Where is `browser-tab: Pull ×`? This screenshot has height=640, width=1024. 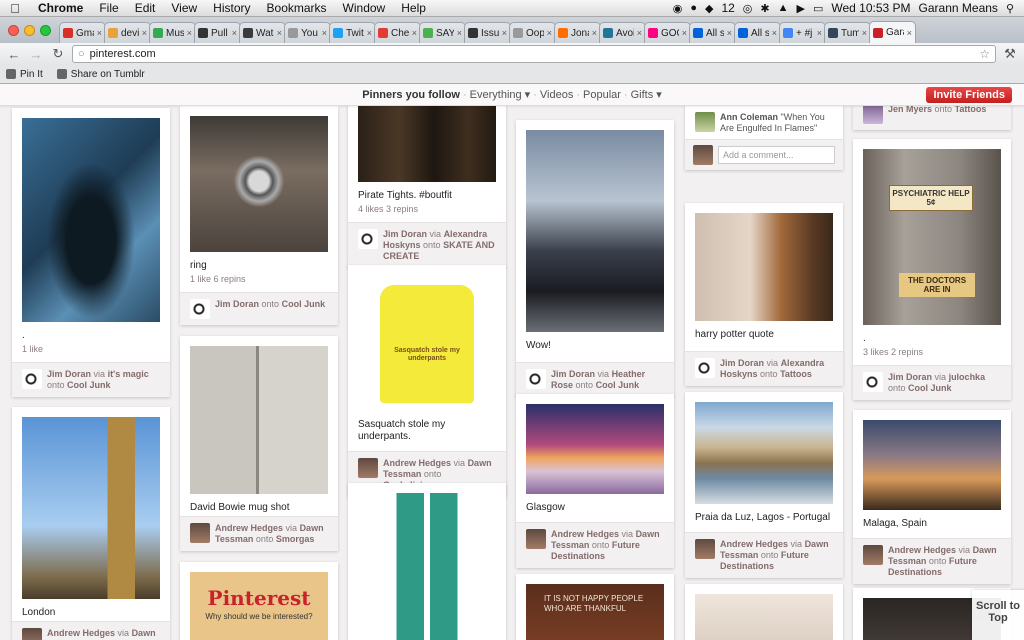
browser-tab: Pull × is located at coordinates (217, 32).